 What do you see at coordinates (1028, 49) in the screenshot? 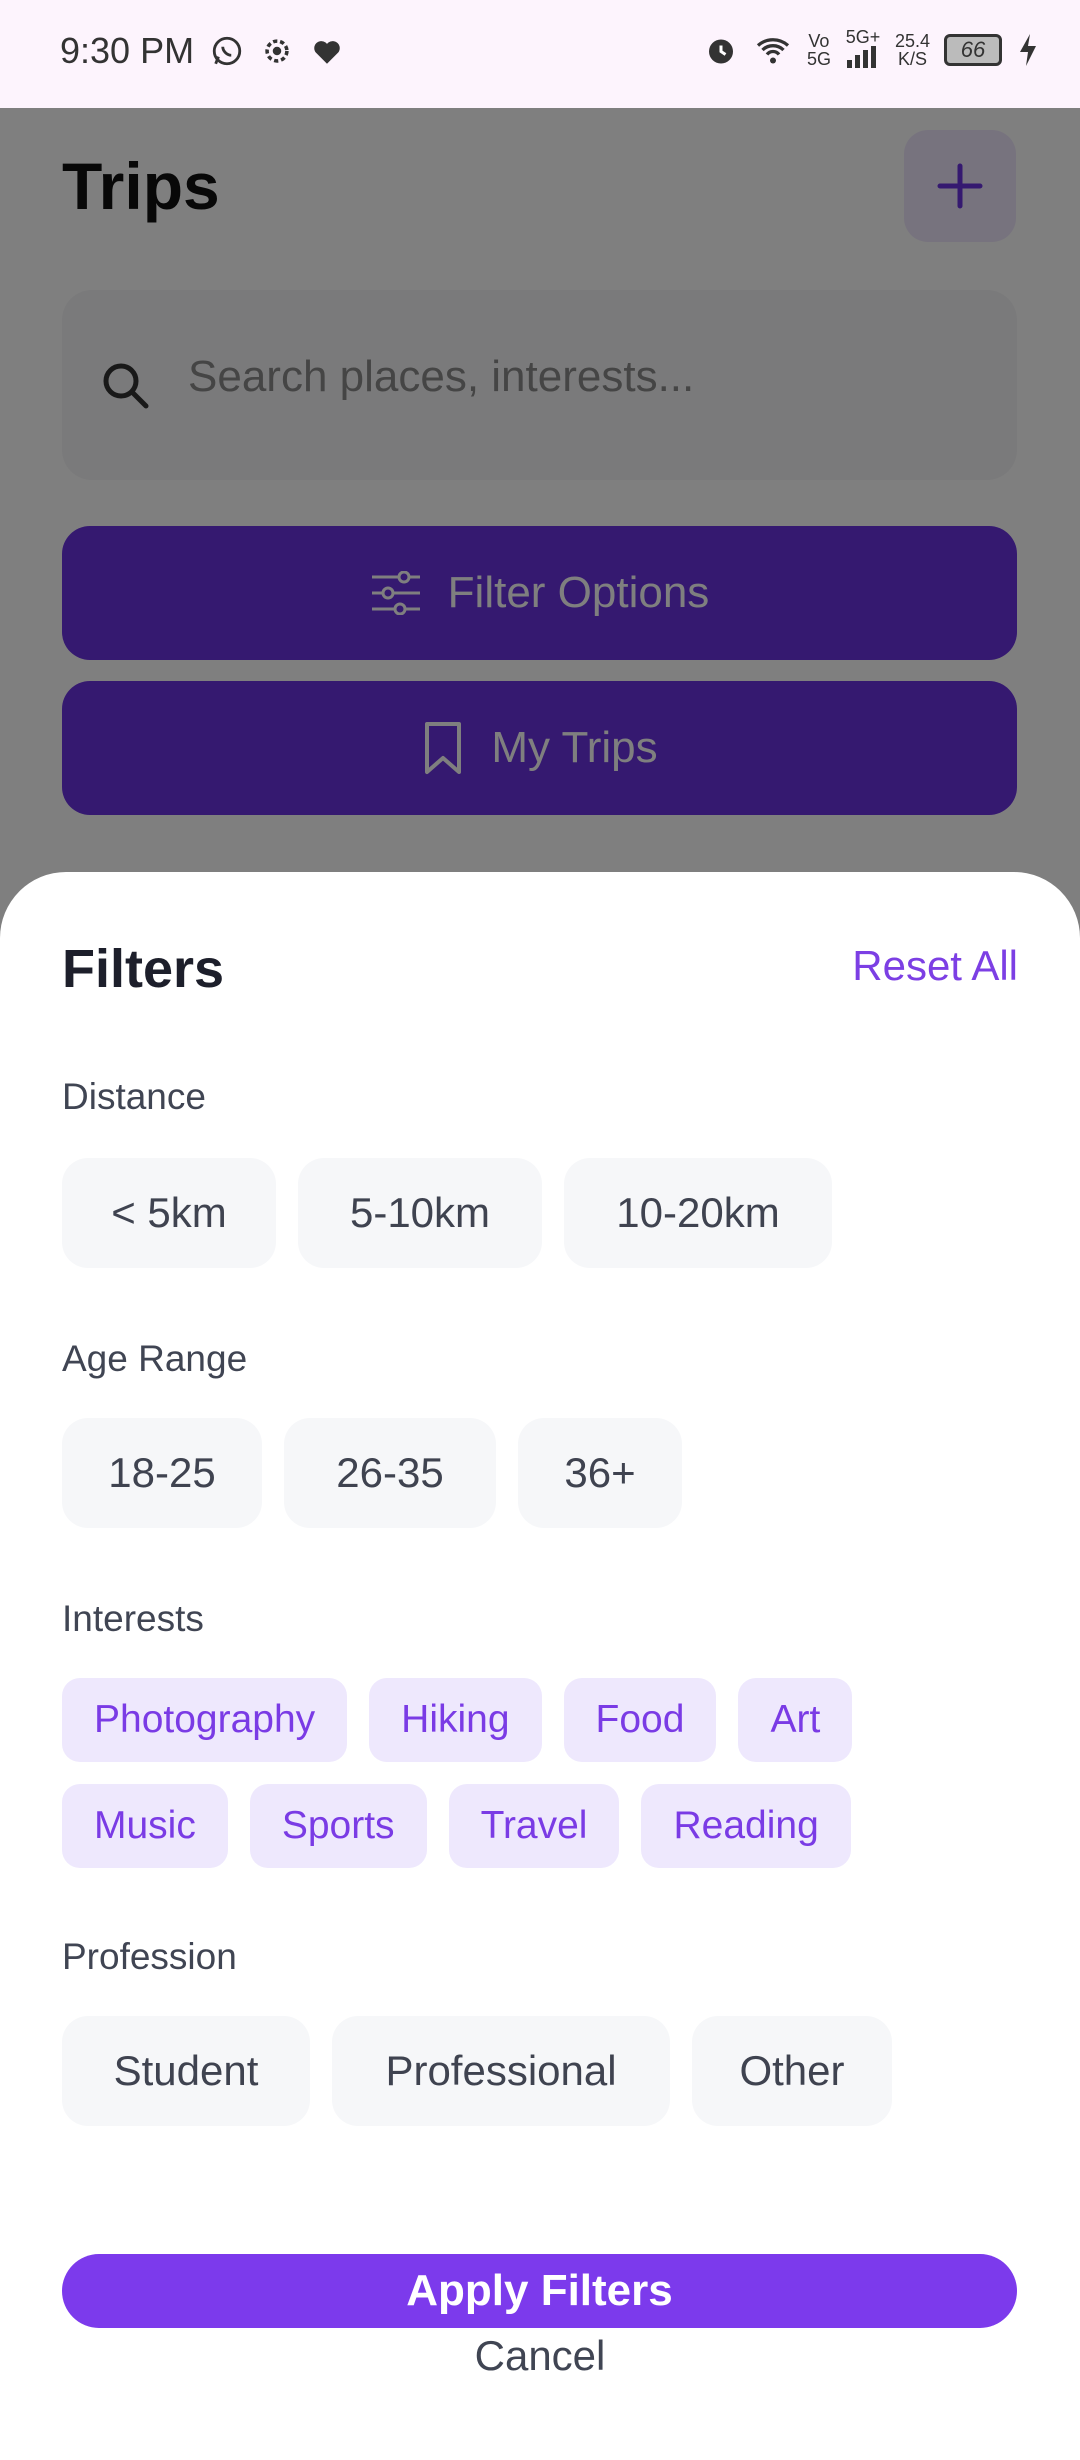
I see `charging-icon` at bounding box center [1028, 49].